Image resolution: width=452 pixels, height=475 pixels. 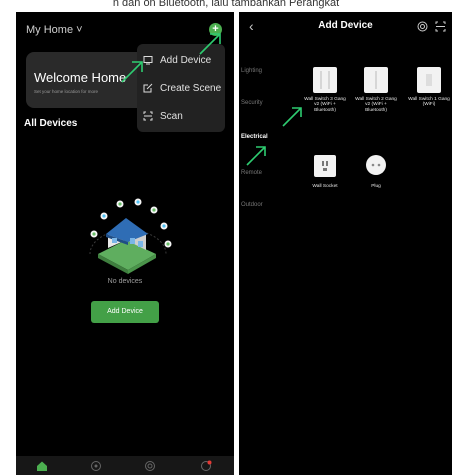 What do you see at coordinates (429, 102) in the screenshot?
I see `device-label: Wall Switch 1 Gang (WiFi)` at bounding box center [429, 102].